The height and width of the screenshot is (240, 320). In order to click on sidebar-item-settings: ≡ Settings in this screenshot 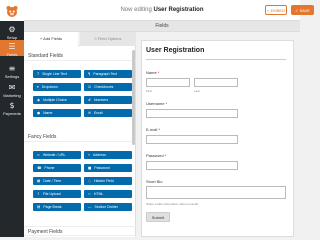, I will do `click(12, 71)`.